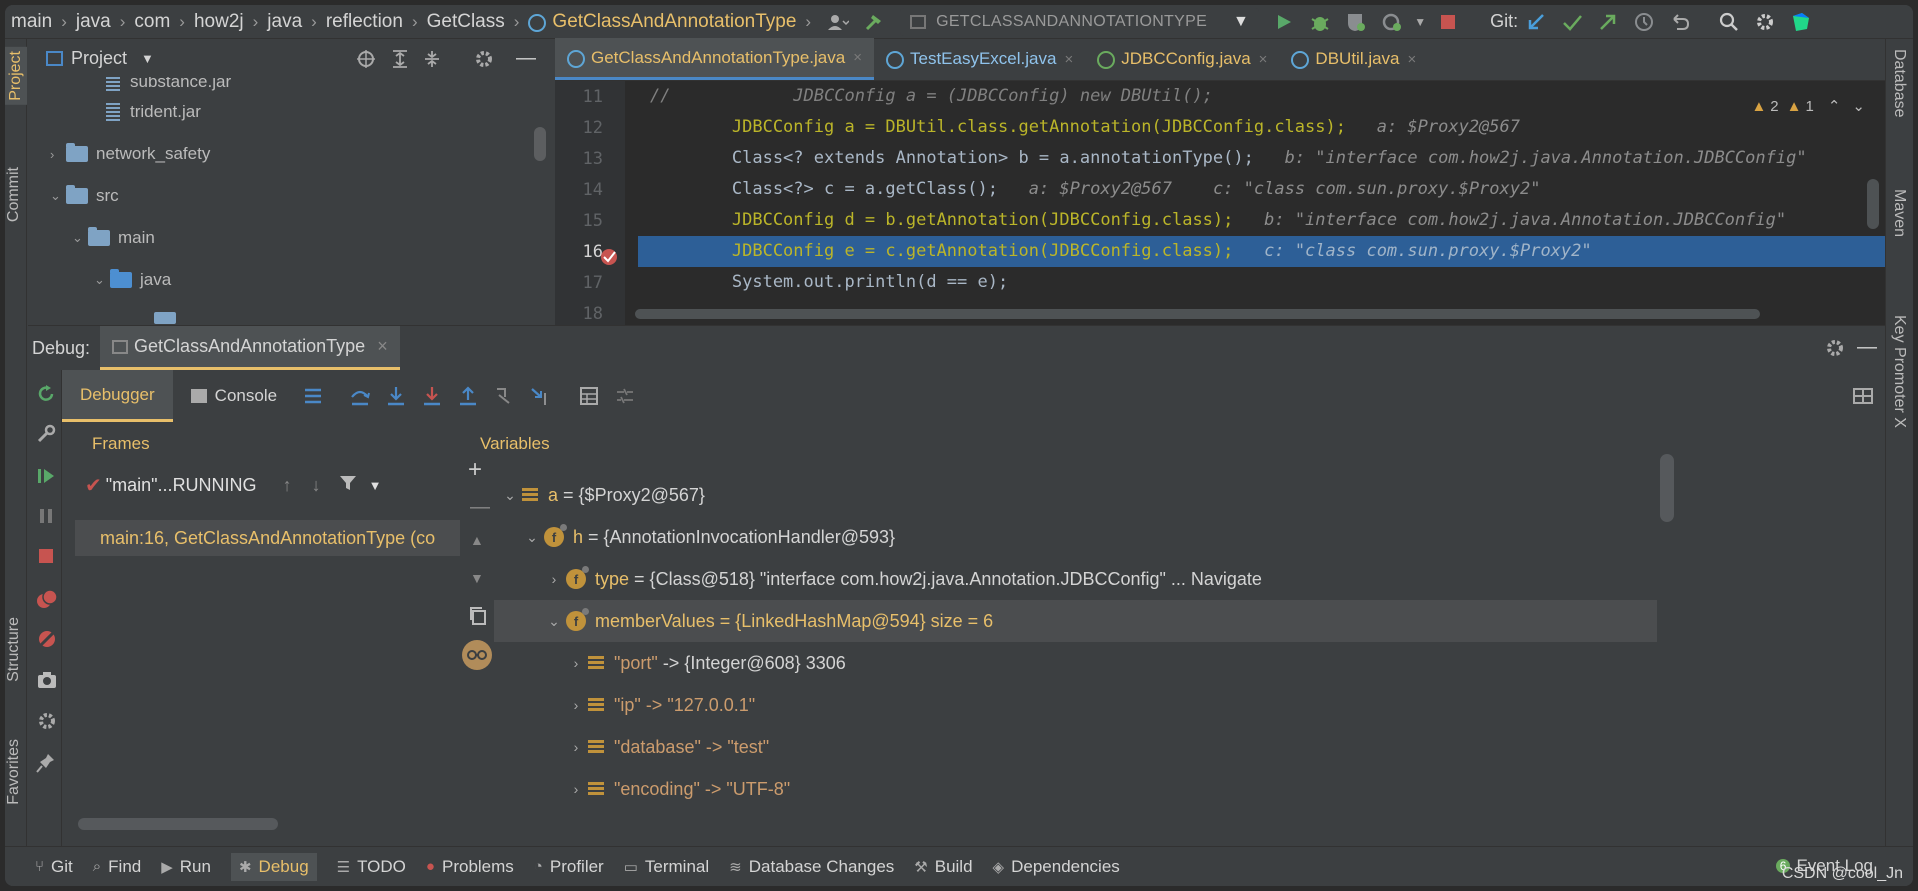 This screenshot has height=891, width=1918. Describe the element at coordinates (396, 396) in the screenshot. I see `step-into-icon` at that location.